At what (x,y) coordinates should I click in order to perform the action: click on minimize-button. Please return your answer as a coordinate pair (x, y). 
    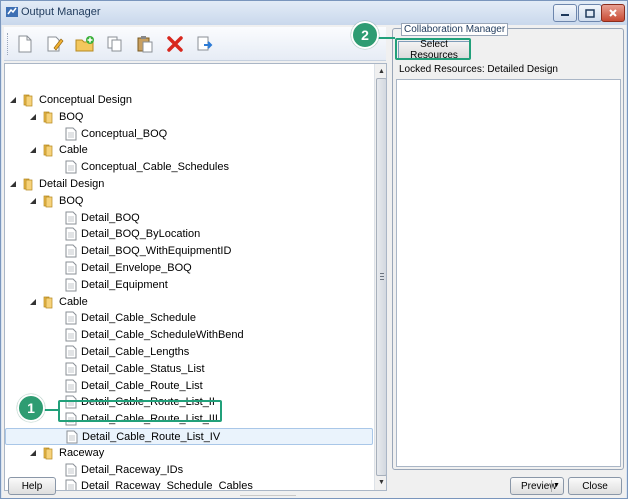
    Looking at the image, I should click on (565, 13).